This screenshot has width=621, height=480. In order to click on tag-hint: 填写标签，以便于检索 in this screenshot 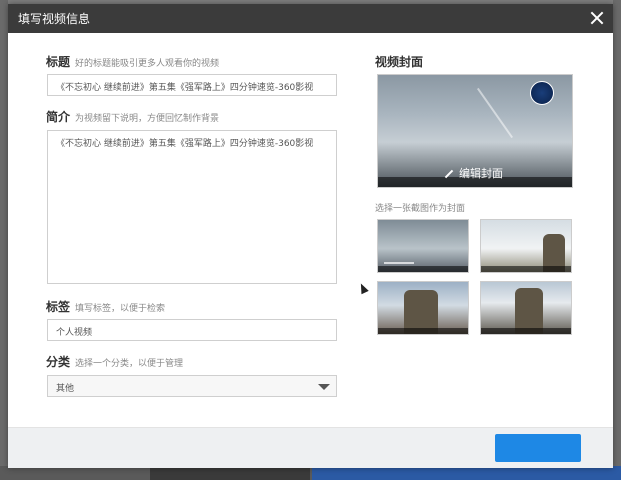, I will do `click(120, 309)`.